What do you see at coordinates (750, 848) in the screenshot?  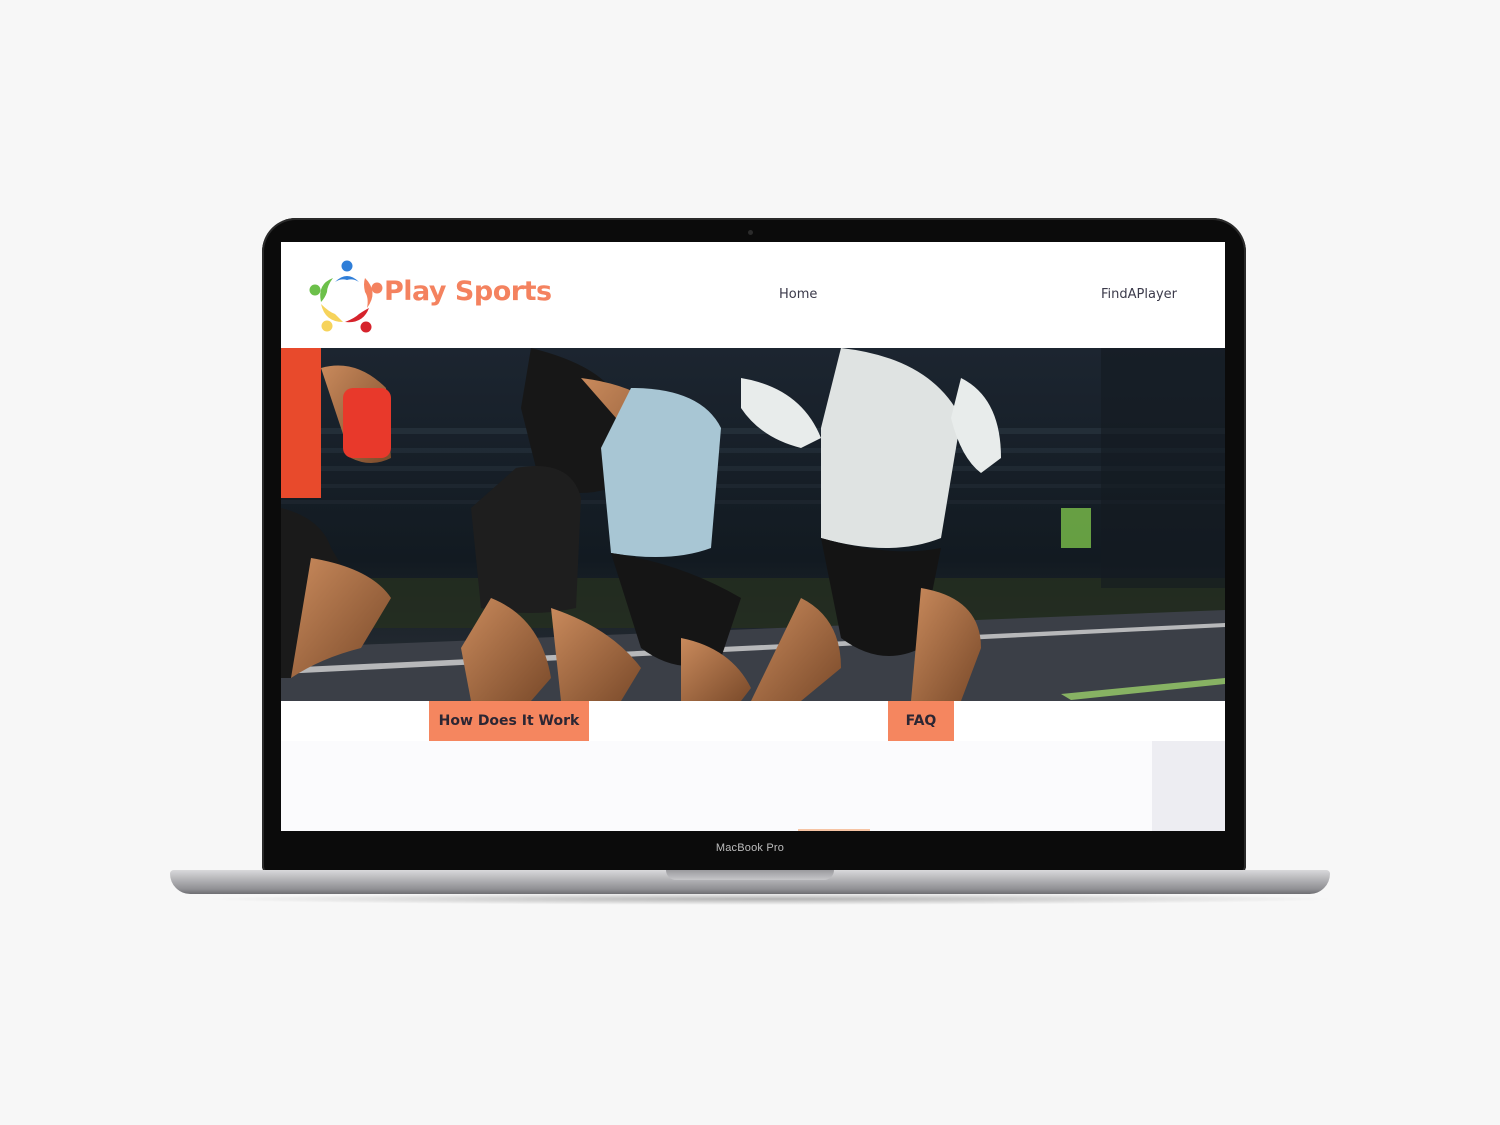 I see `device-model-label: MacBook Pro` at bounding box center [750, 848].